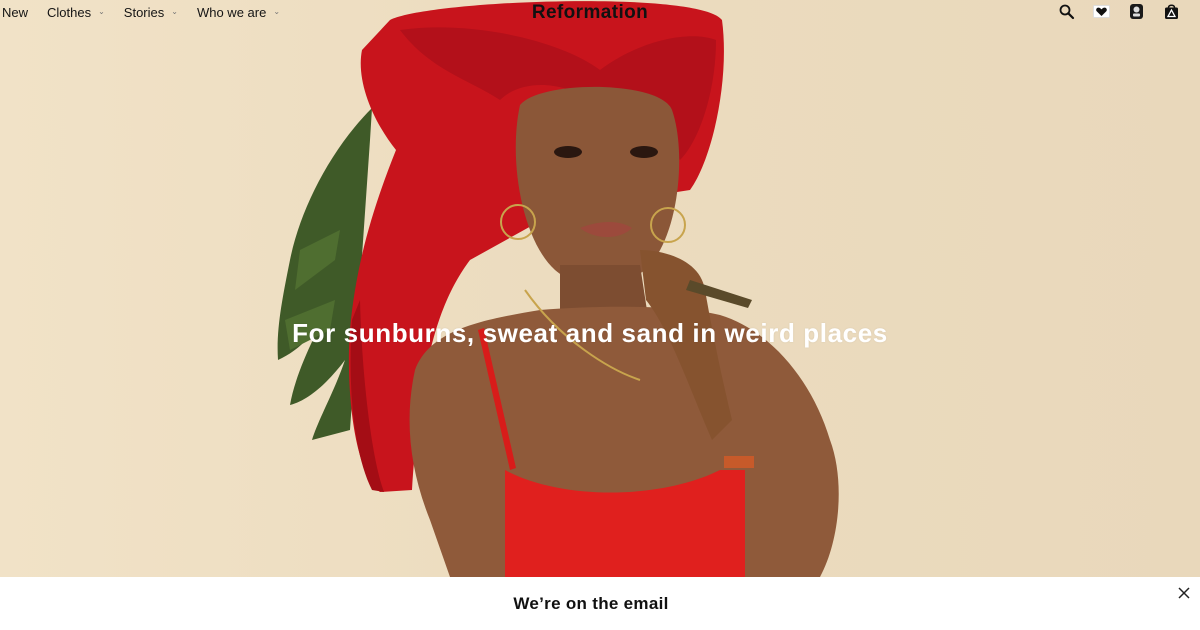 The width and height of the screenshot is (1200, 630). I want to click on email-bar-title: We’re on the email, so click(591, 603).